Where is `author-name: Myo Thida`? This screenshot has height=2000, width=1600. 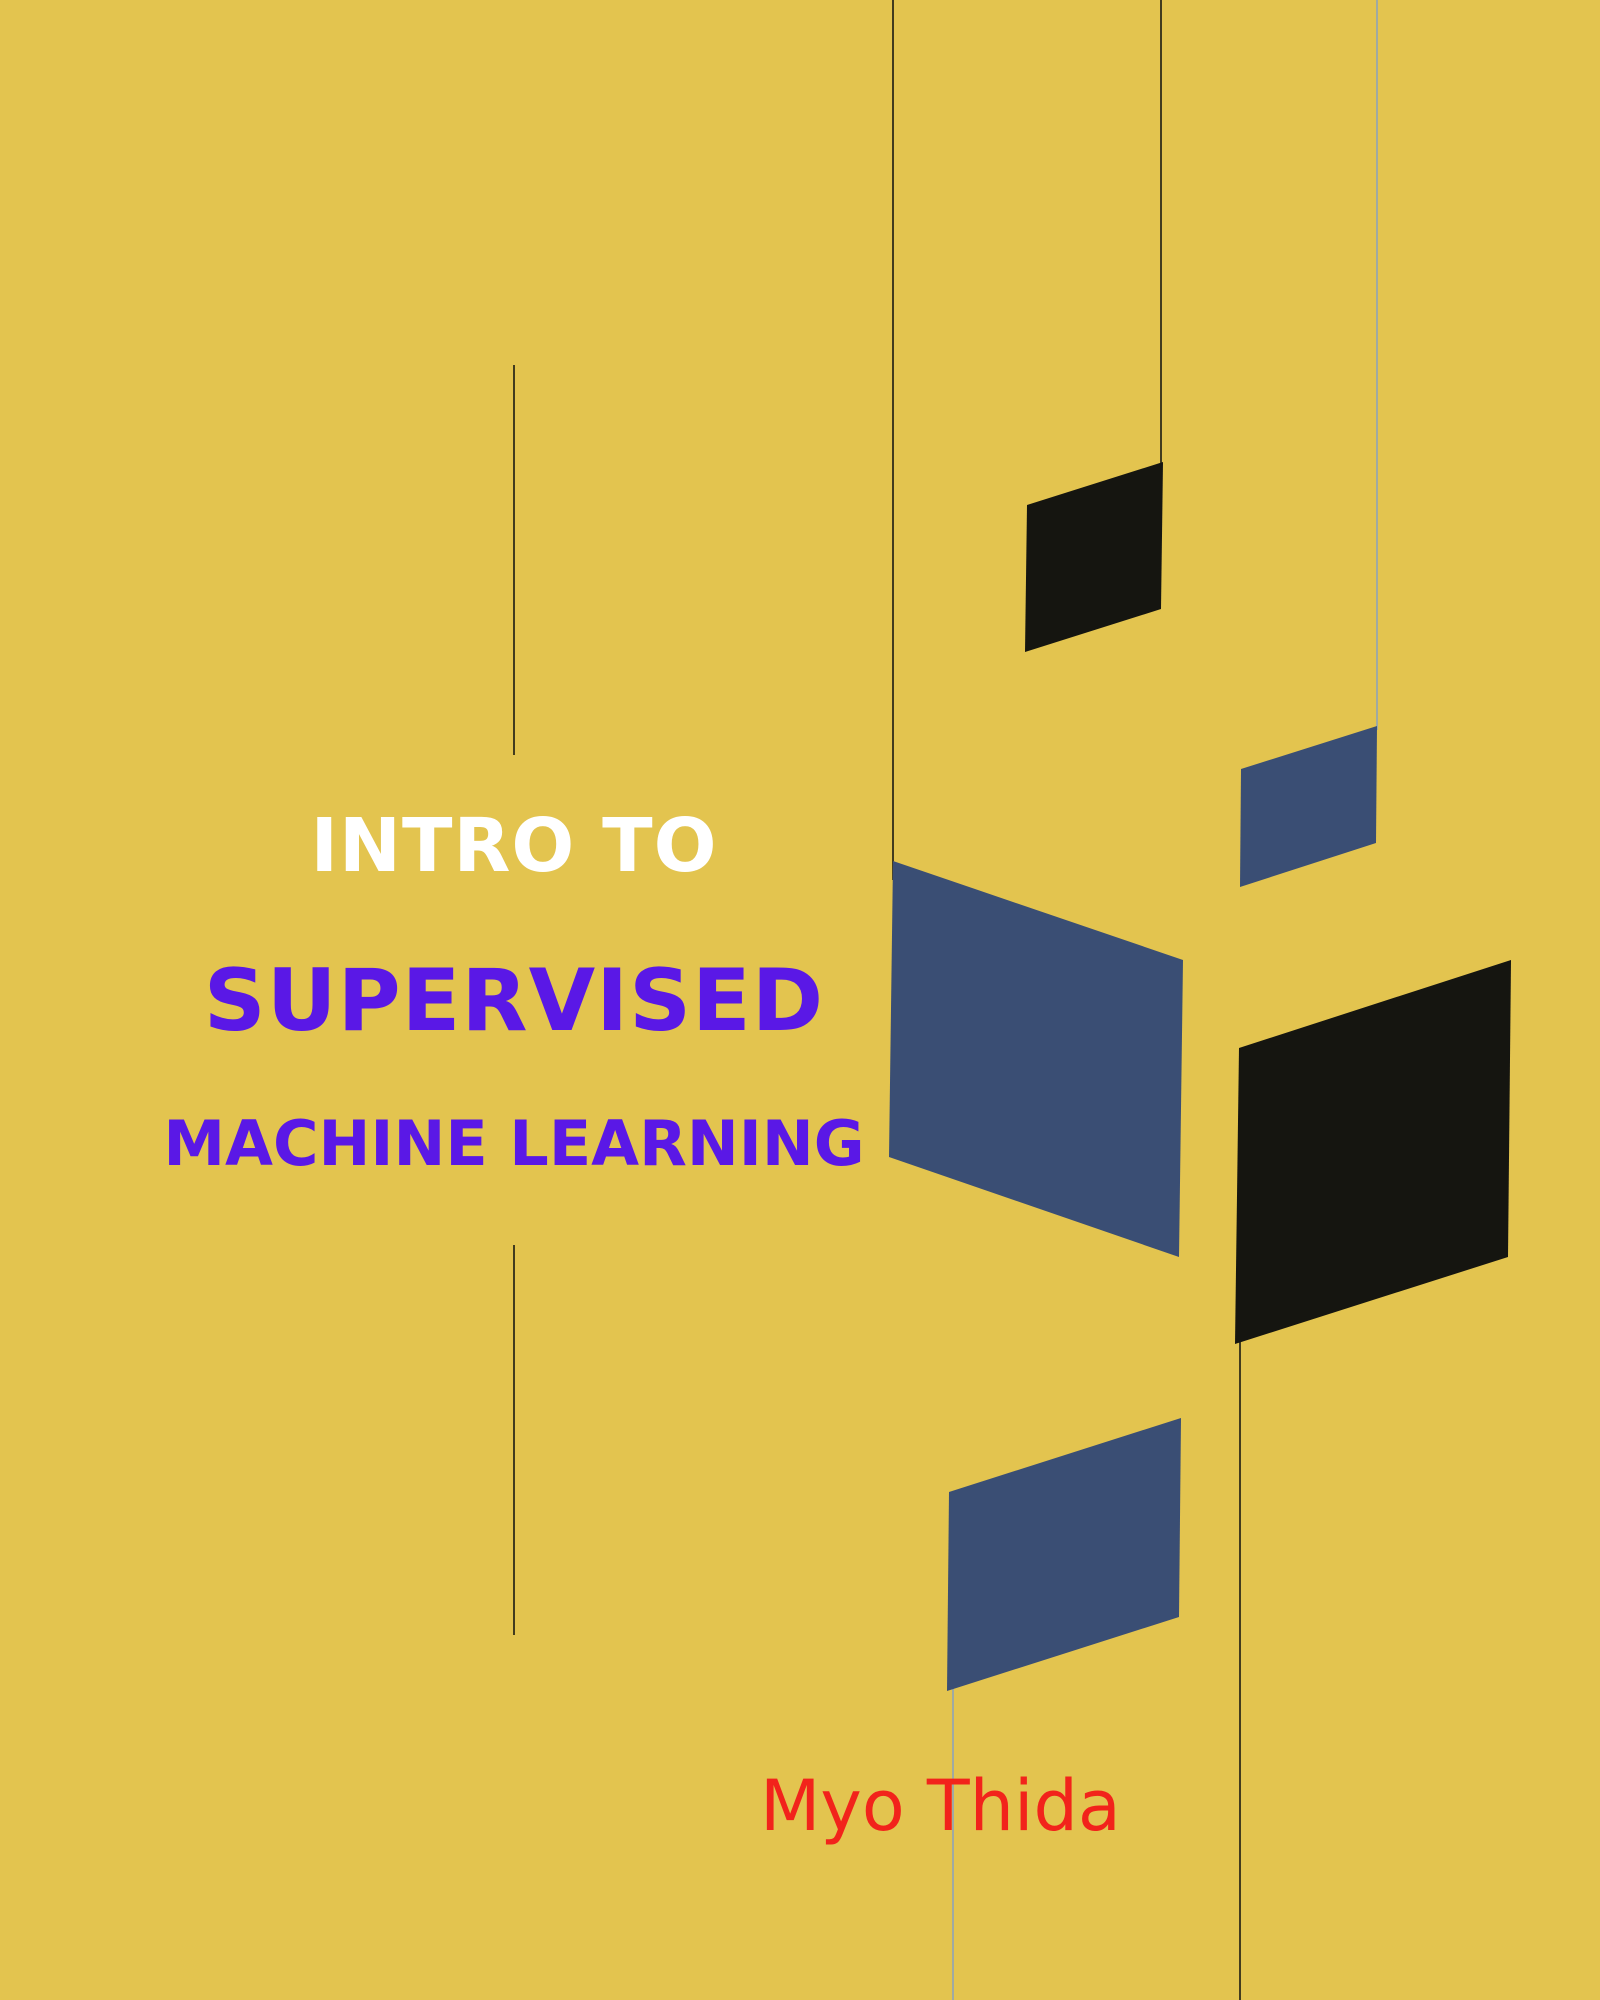
author-name: Myo Thida is located at coordinates (940, 1806).